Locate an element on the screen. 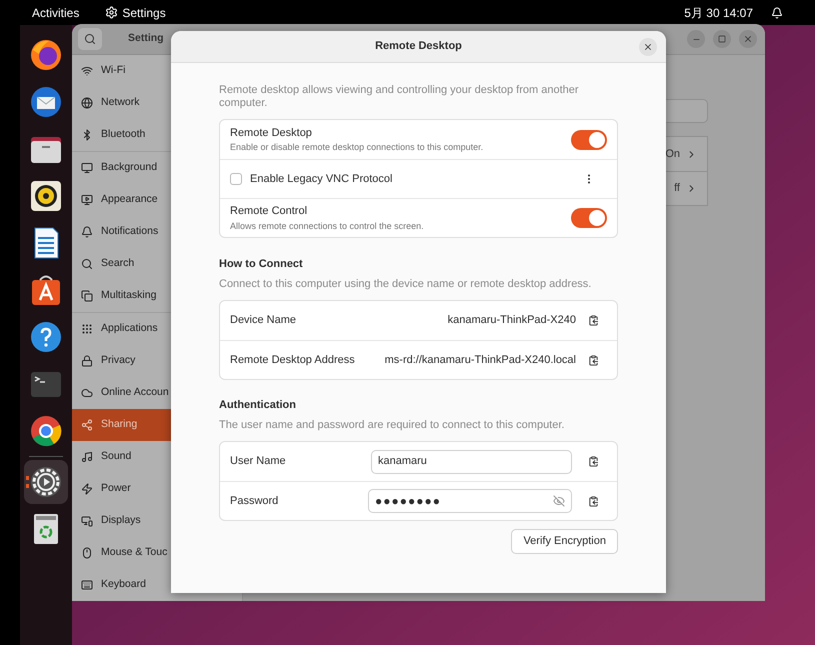 The width and height of the screenshot is (815, 645). dock-item is located at coordinates (46, 482).